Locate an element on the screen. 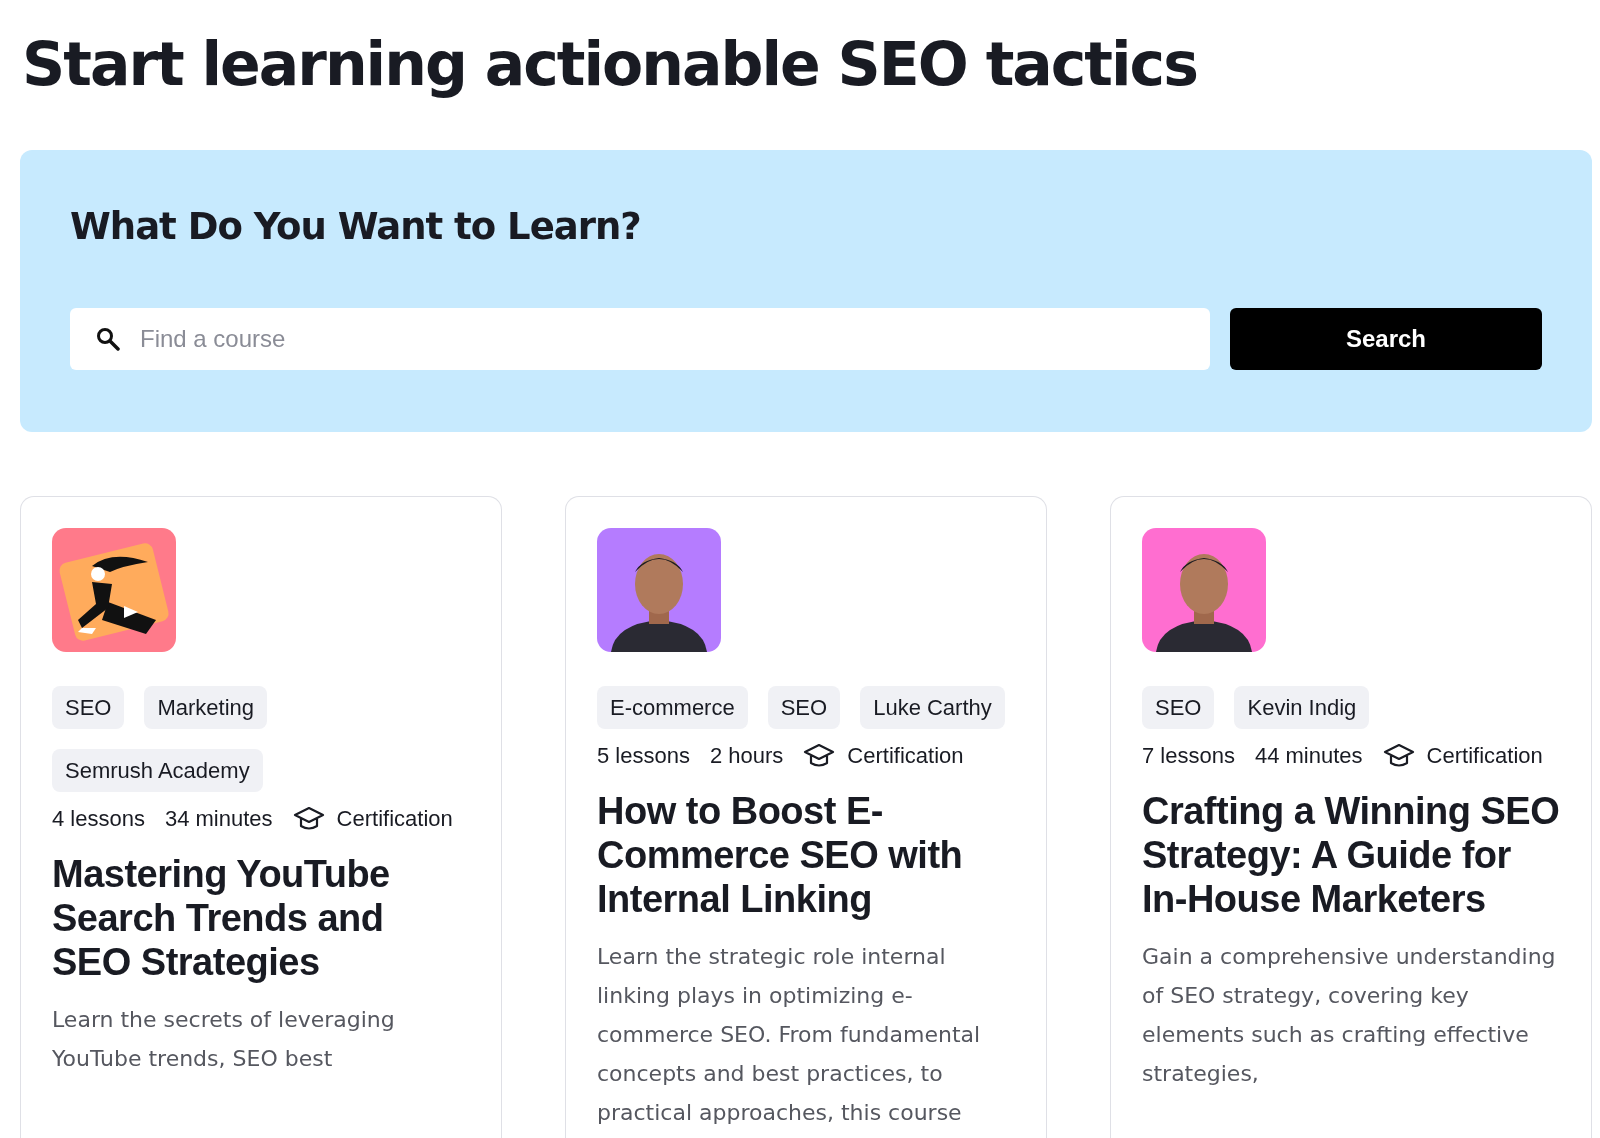 This screenshot has height=1138, width=1600. course-meta: 34 minutes is located at coordinates (218, 819).